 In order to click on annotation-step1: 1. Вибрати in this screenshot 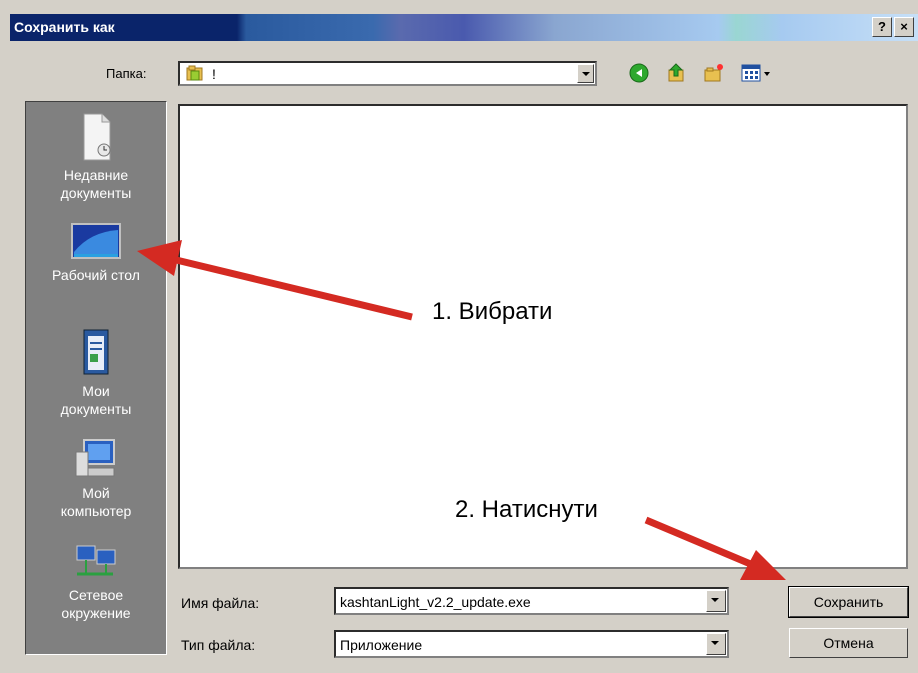, I will do `click(492, 311)`.